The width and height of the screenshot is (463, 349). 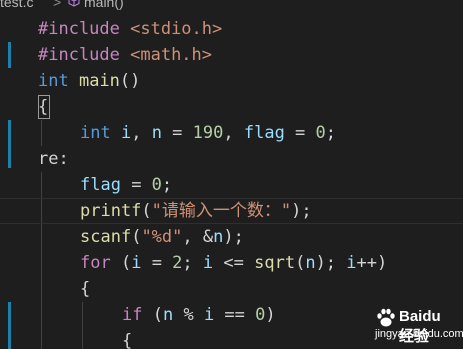 What do you see at coordinates (231, 81) in the screenshot?
I see `code-line: int main()` at bounding box center [231, 81].